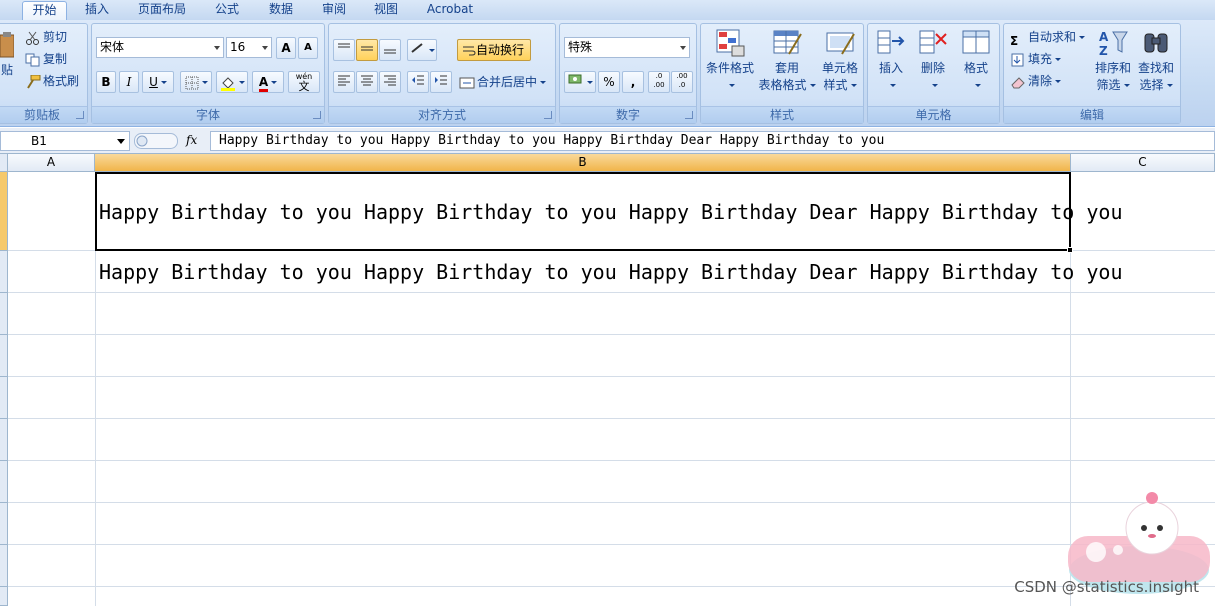 The width and height of the screenshot is (1215, 606). I want to click on align-right-button, so click(390, 82).